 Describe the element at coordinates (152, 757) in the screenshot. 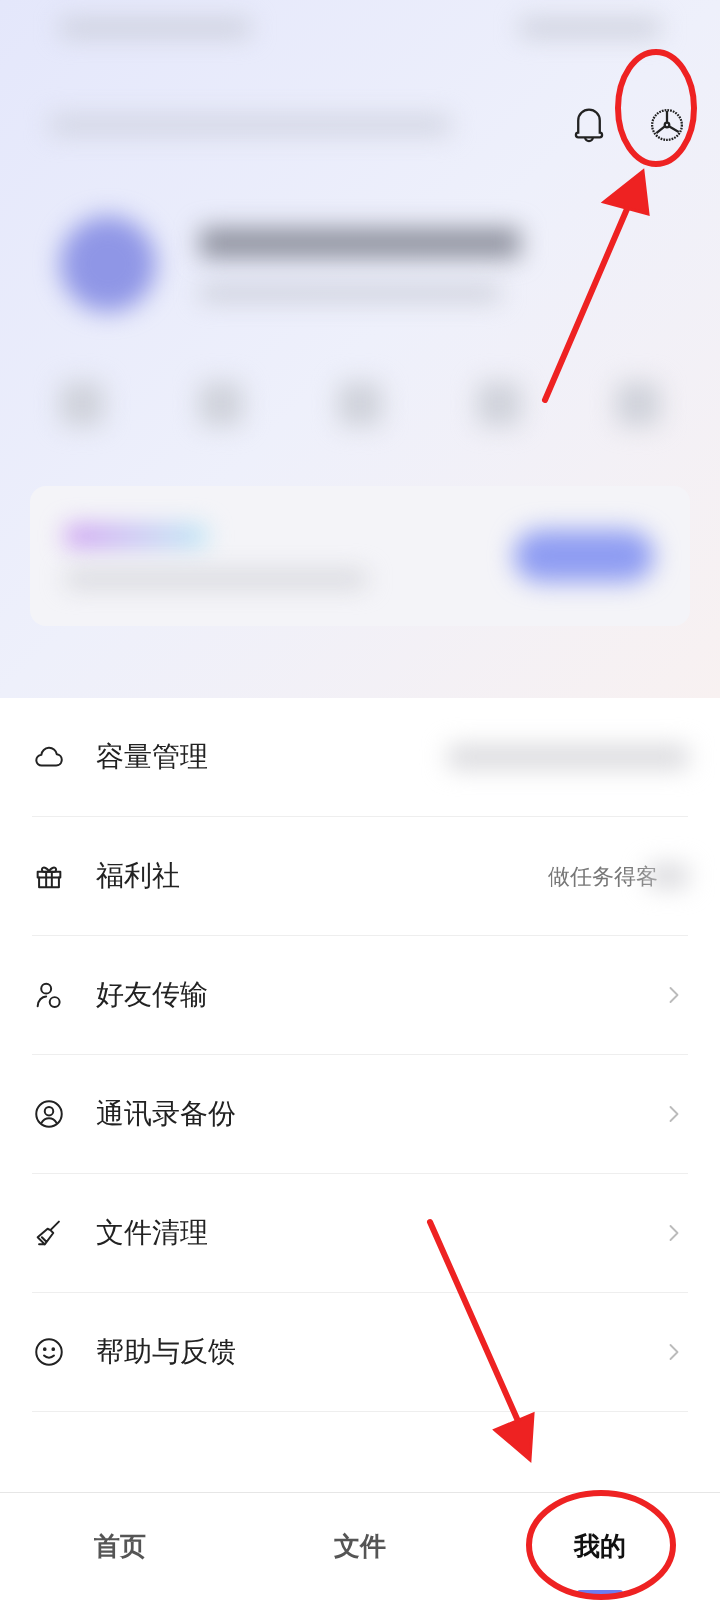

I see `menu-label: 容量管理` at that location.